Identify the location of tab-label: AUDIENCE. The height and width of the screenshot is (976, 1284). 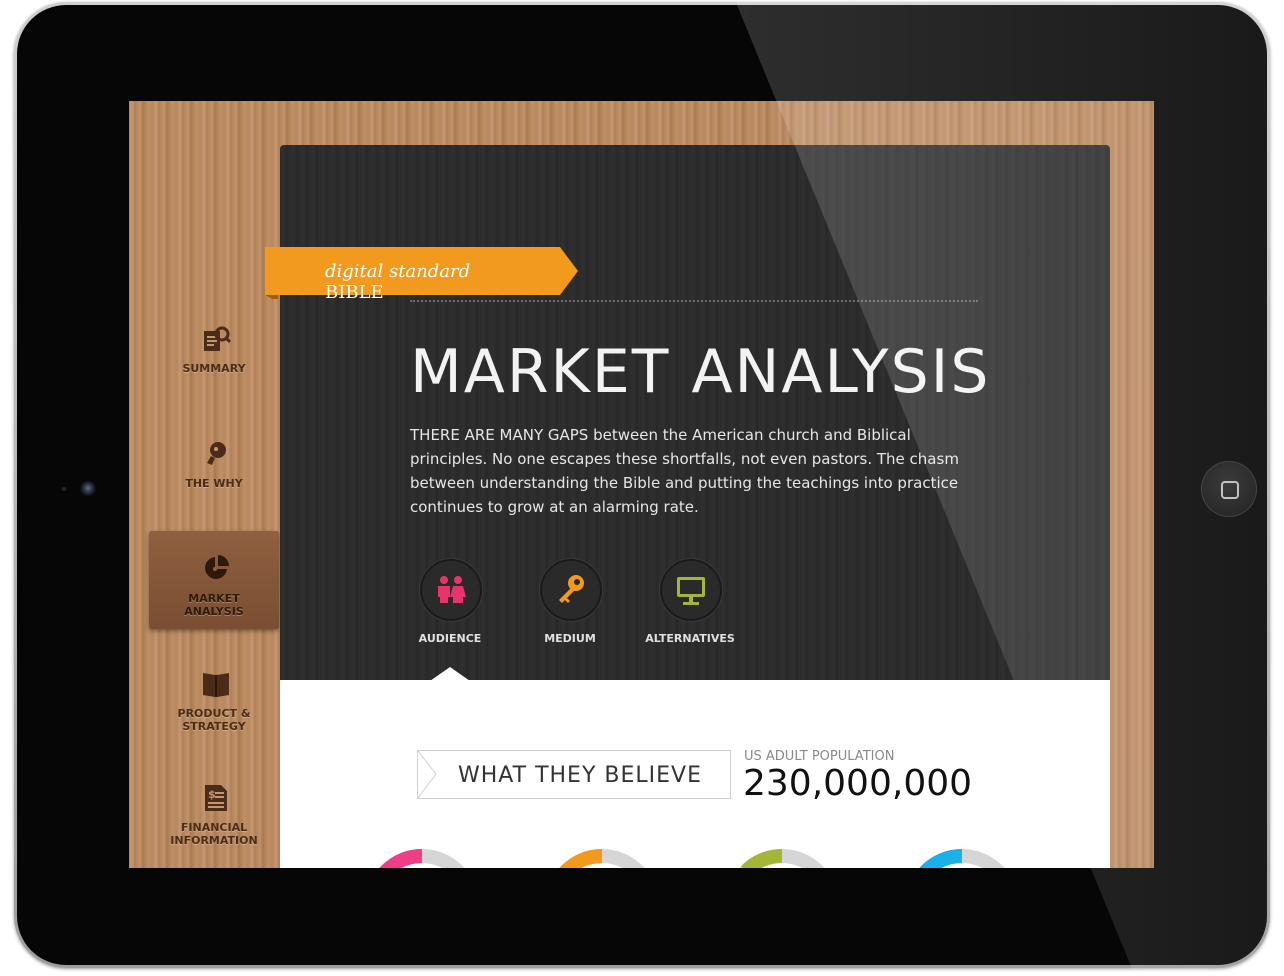
(450, 638).